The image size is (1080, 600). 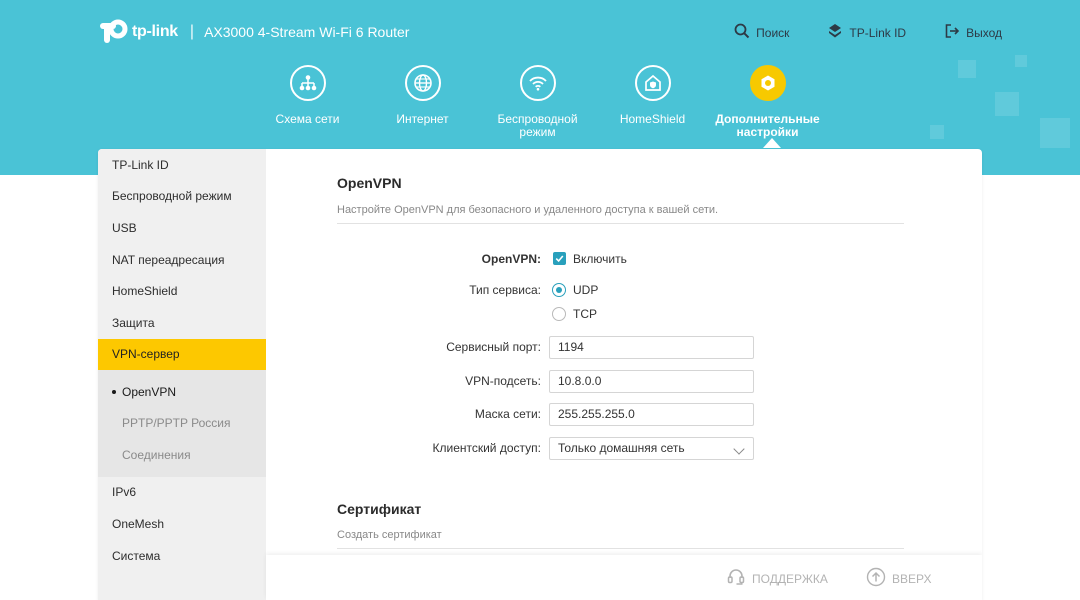 What do you see at coordinates (182, 556) in the screenshot?
I see `sidebar-item-system: Система` at bounding box center [182, 556].